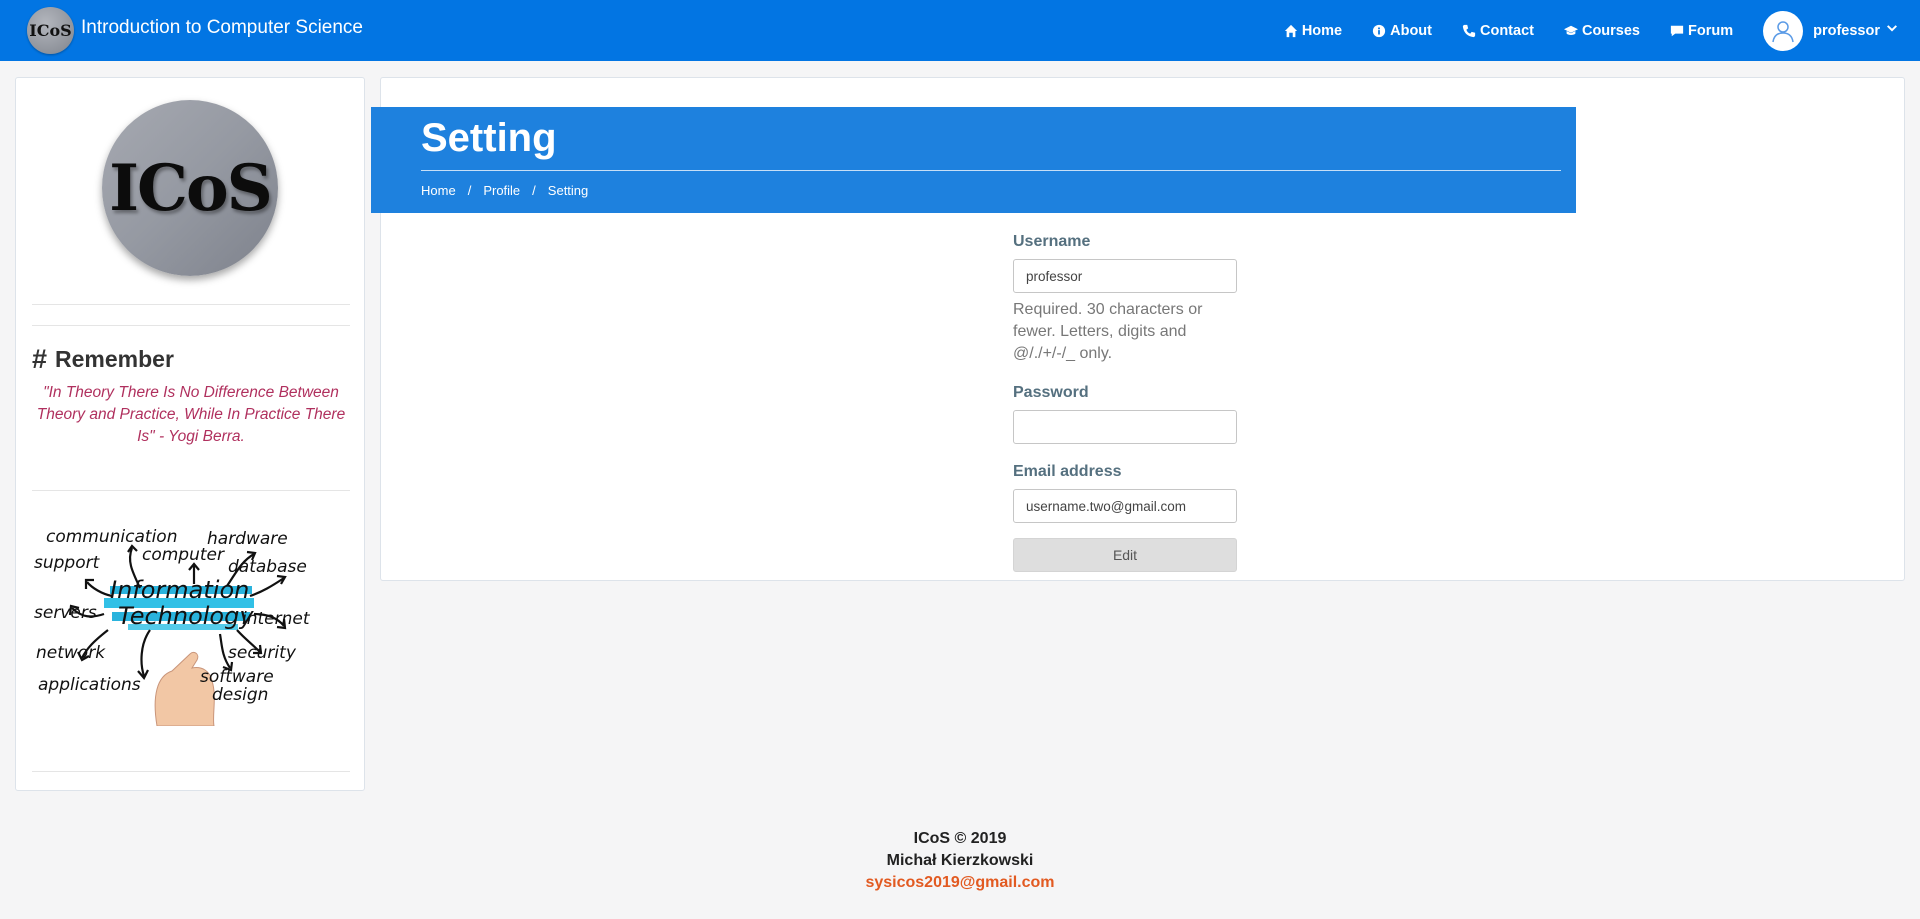 Image resolution: width=1920 pixels, height=919 pixels. I want to click on svg-text: computer, so click(183, 555).